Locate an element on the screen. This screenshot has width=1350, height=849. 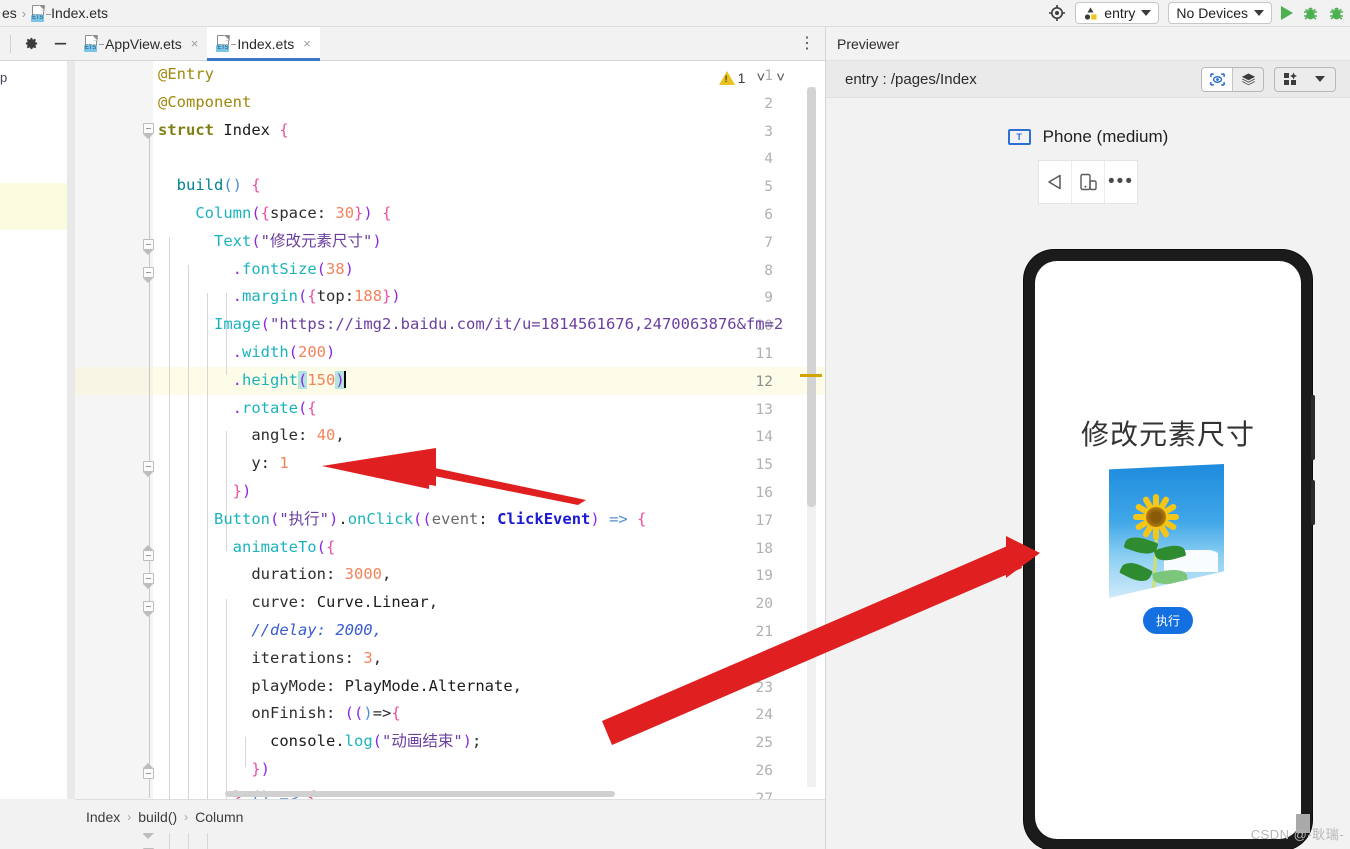
previewer-toolbar: entry : /pages/Index is located at coordinates (1088, 79).